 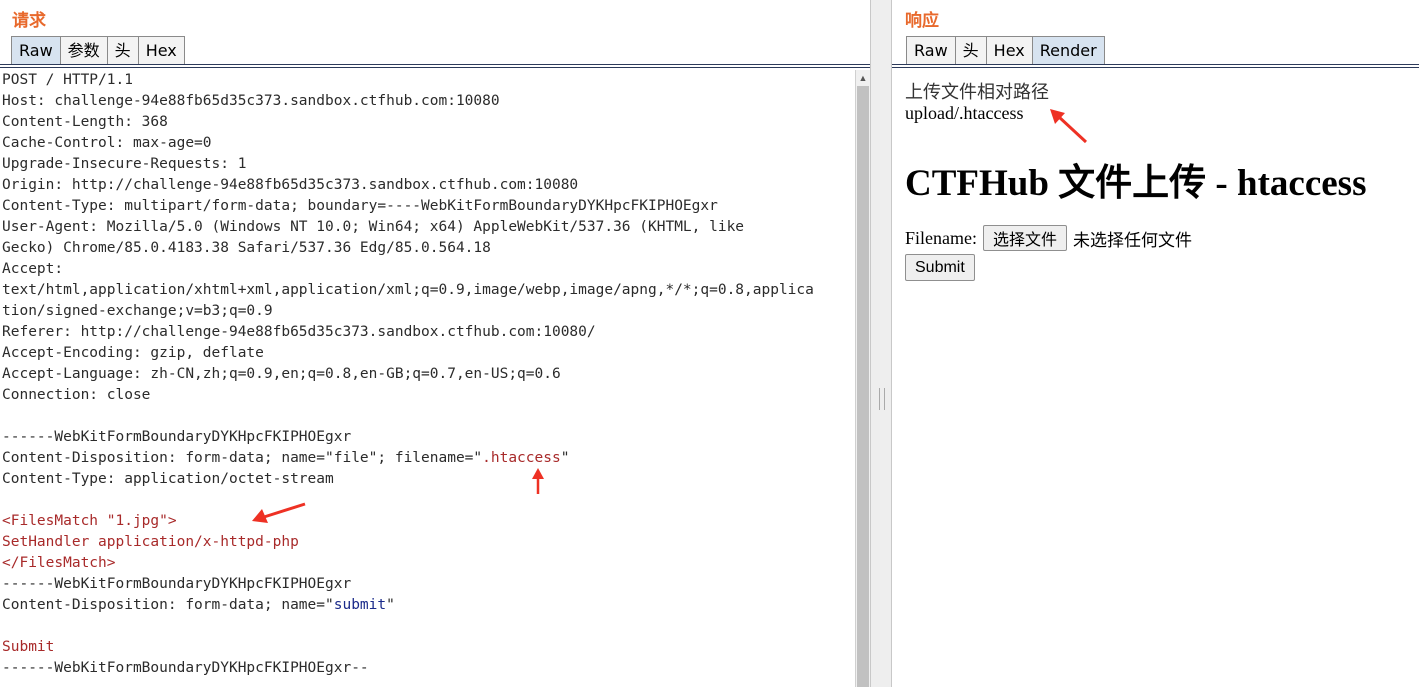 What do you see at coordinates (133, 353) in the screenshot?
I see `request-line-segment: Accept-Encoding: gzip, deflate` at bounding box center [133, 353].